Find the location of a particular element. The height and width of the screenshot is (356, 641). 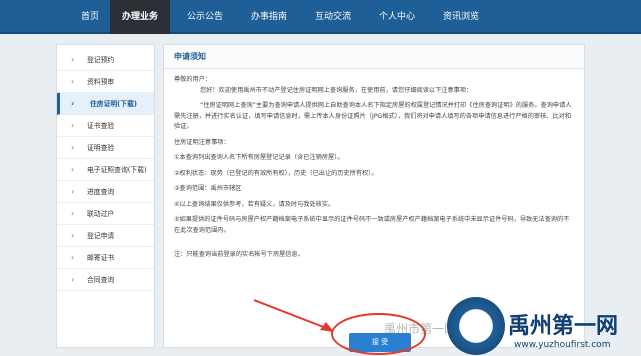

notice-footer-note: 注：只能查询当前登录的实名帐号下房屋信息。 is located at coordinates (239, 254).